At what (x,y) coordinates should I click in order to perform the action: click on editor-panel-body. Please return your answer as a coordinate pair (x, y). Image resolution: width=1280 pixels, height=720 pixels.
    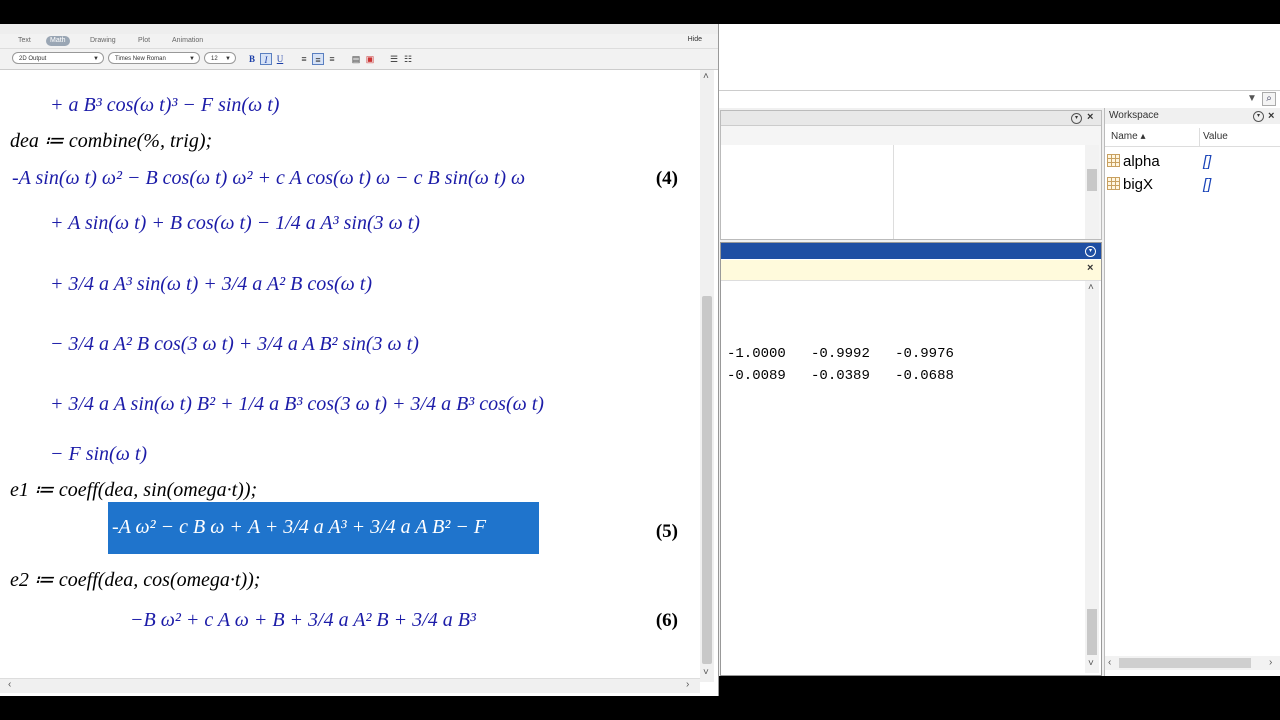
    Looking at the image, I should click on (903, 192).